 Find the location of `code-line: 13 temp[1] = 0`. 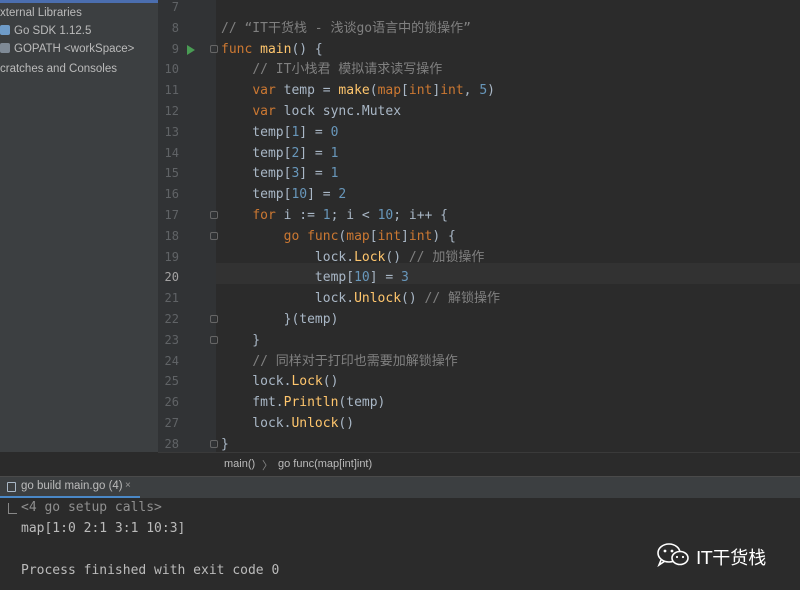

code-line: 13 temp[1] = 0 is located at coordinates (479, 132).